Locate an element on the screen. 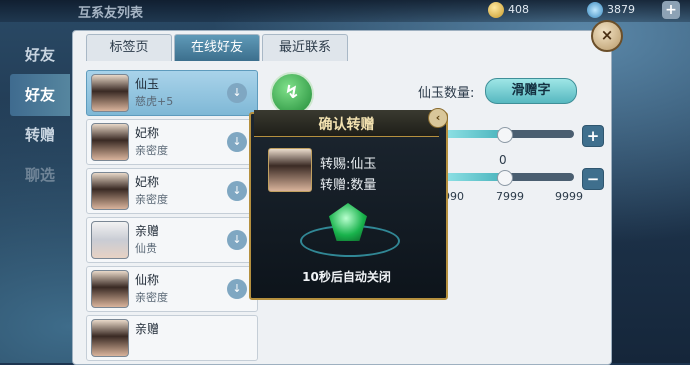 This screenshot has height=365, width=690. coin-icon is located at coordinates (496, 10).